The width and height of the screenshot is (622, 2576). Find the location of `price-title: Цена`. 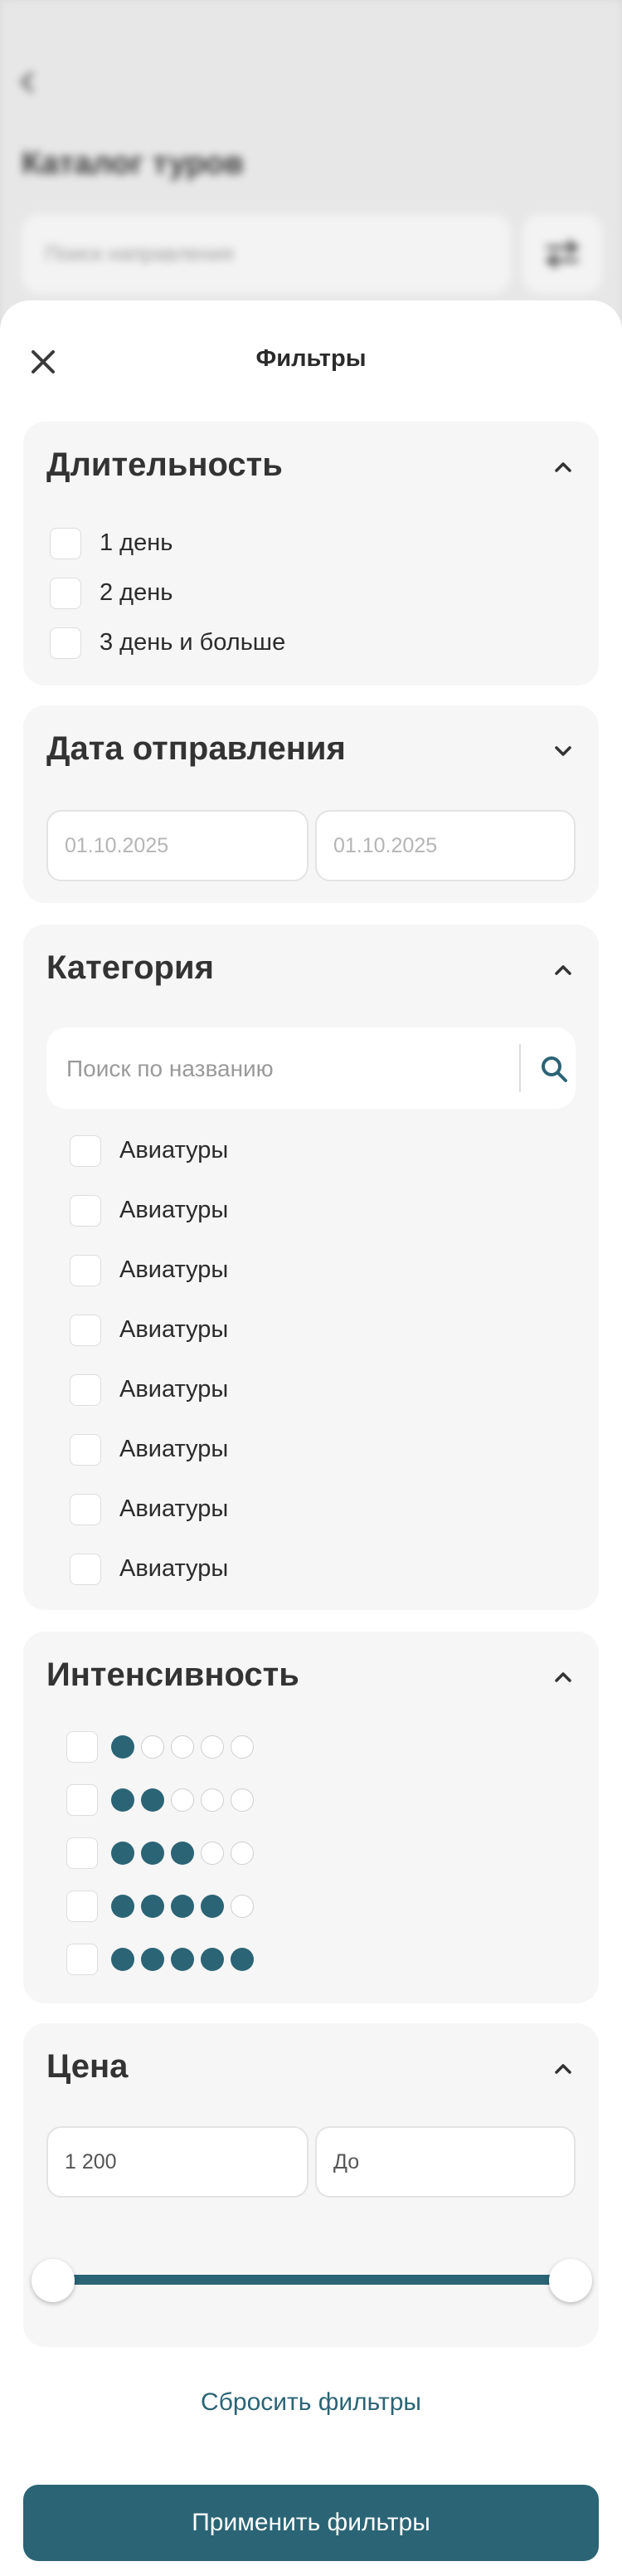

price-title: Цена is located at coordinates (87, 2067).